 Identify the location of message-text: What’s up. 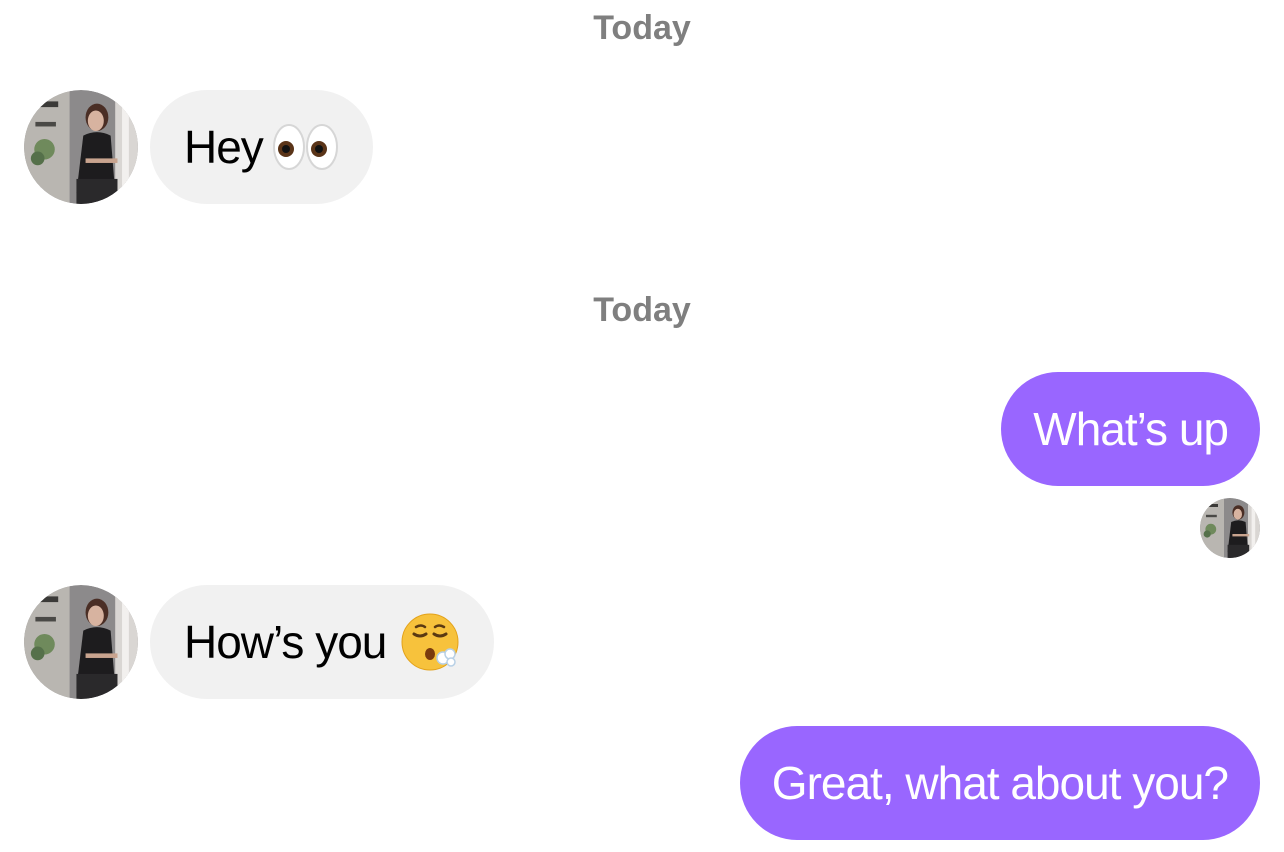
(1131, 429).